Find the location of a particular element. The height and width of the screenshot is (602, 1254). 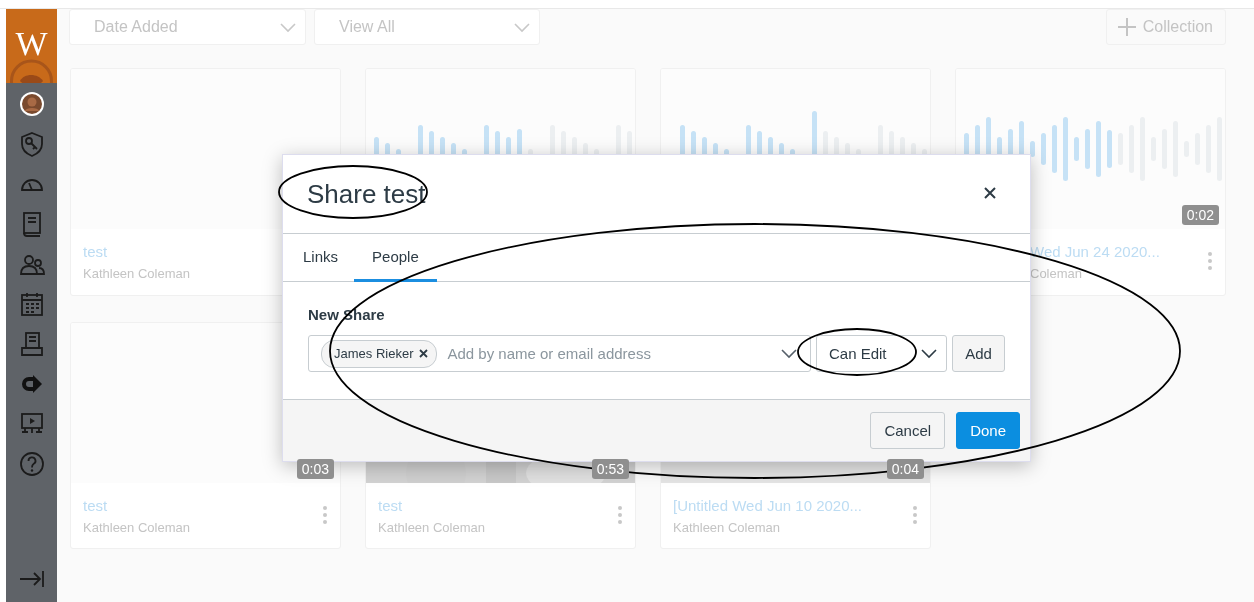

calendar-icon is located at coordinates (31, 304).